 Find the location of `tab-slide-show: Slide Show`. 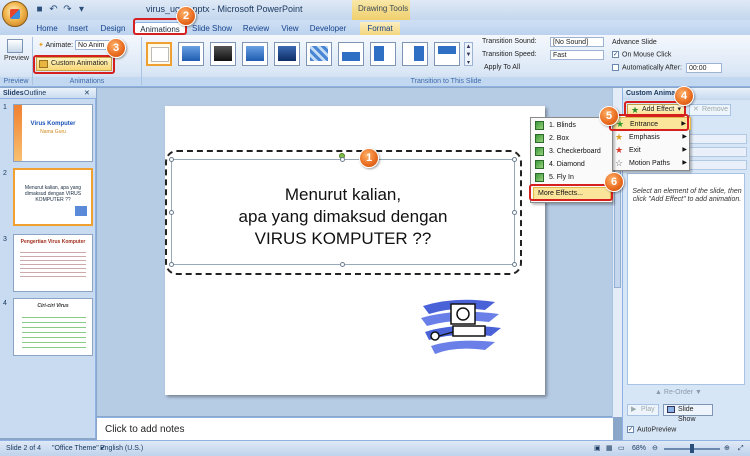

tab-slide-show: Slide Show is located at coordinates (212, 28).